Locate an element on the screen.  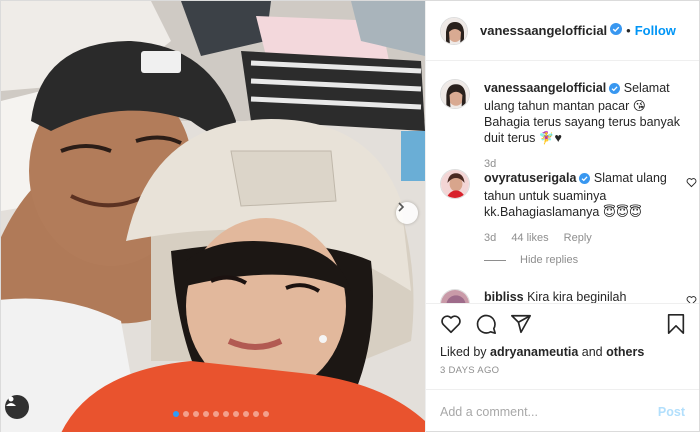
comment-meta: 3d 44 likes Reply is located at coordinates (579, 238).